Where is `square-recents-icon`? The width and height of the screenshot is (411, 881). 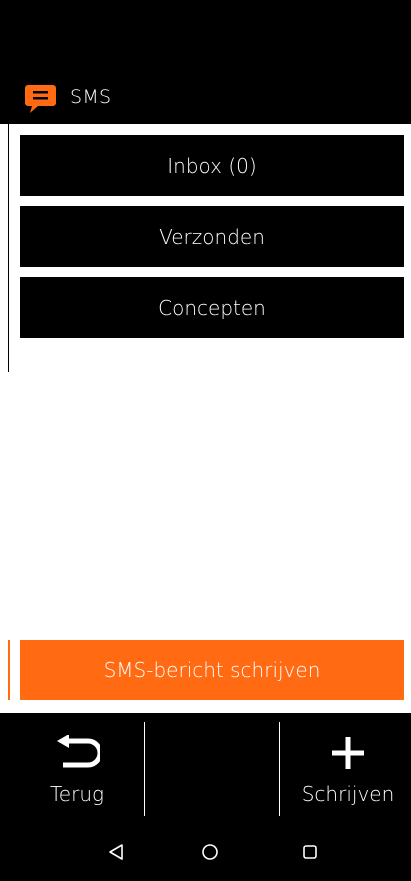
square-recents-icon is located at coordinates (310, 852).